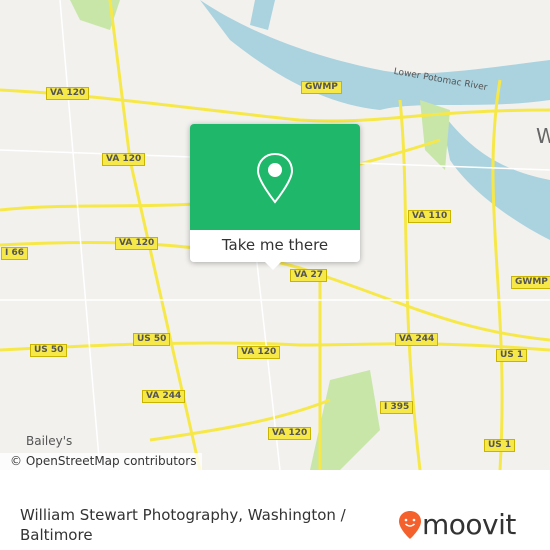  What do you see at coordinates (273, 266) in the screenshot?
I see `popup-tail` at bounding box center [273, 266].